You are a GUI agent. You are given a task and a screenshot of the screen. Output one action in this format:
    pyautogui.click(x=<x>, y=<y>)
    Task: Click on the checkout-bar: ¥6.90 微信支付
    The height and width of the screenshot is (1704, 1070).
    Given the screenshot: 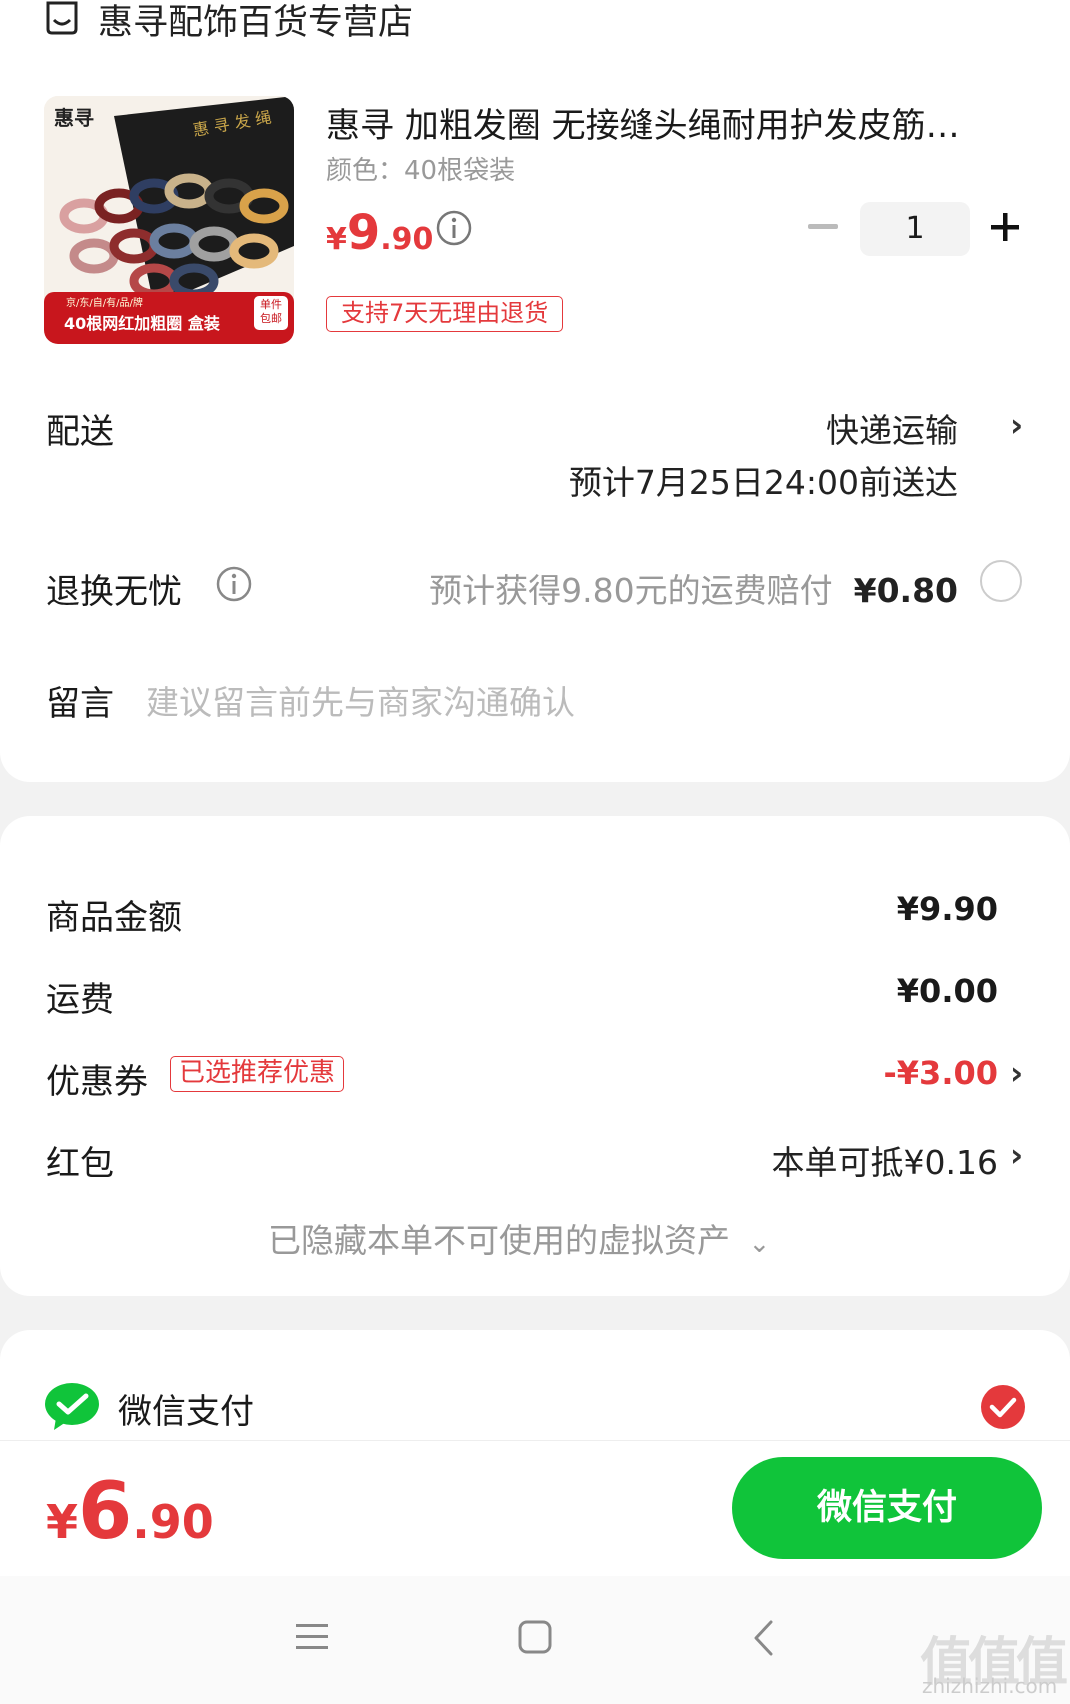 What is the action you would take?
    pyautogui.click(x=535, y=1508)
    